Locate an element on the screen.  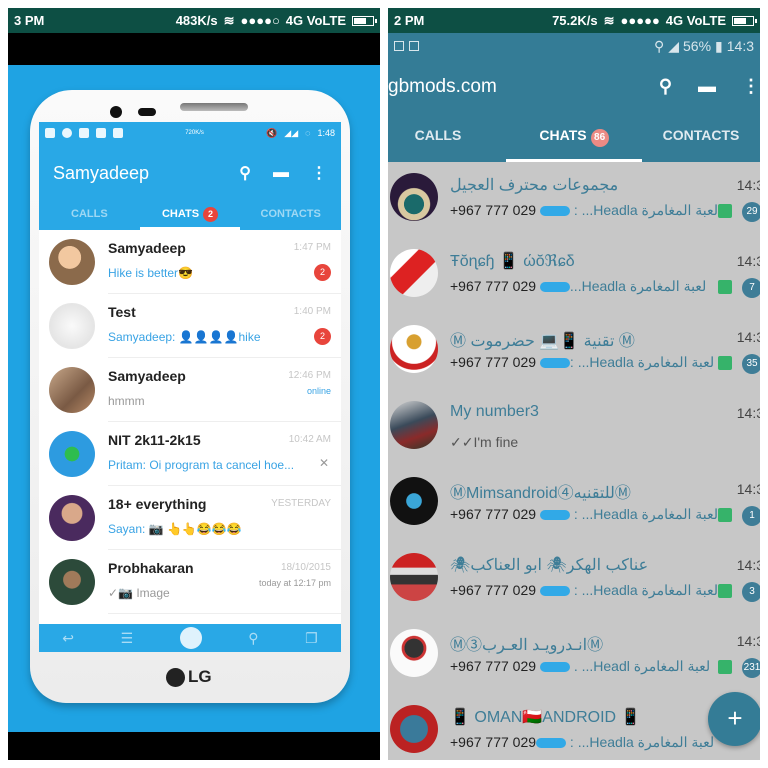
chat-list-item: Samyadeep hmmm 12:46 PM online is located at coordinates (190, 390).